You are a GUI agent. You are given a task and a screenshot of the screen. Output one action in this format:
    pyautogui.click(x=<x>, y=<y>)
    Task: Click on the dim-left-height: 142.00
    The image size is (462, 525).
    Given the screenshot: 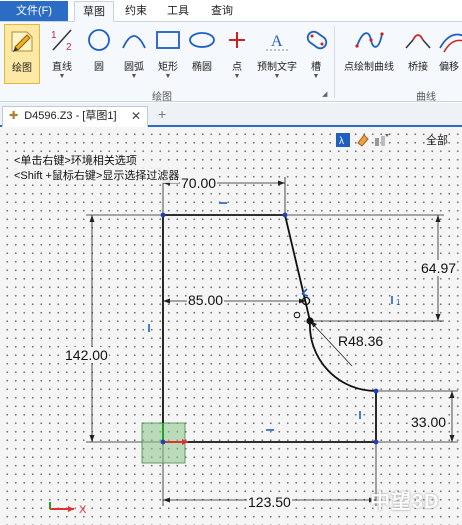 What is the action you would take?
    pyautogui.click(x=86, y=355)
    